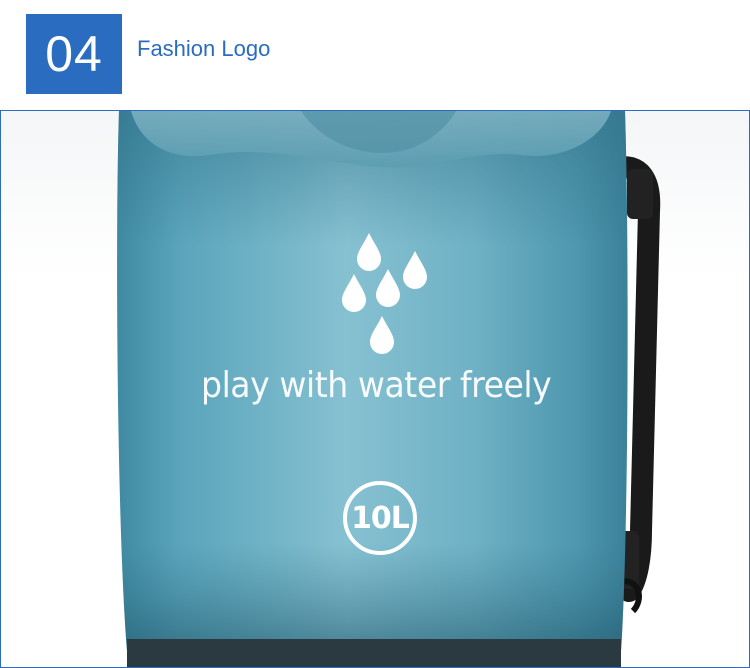 Image resolution: width=750 pixels, height=668 pixels. I want to click on capacity-label: 10L, so click(380, 518).